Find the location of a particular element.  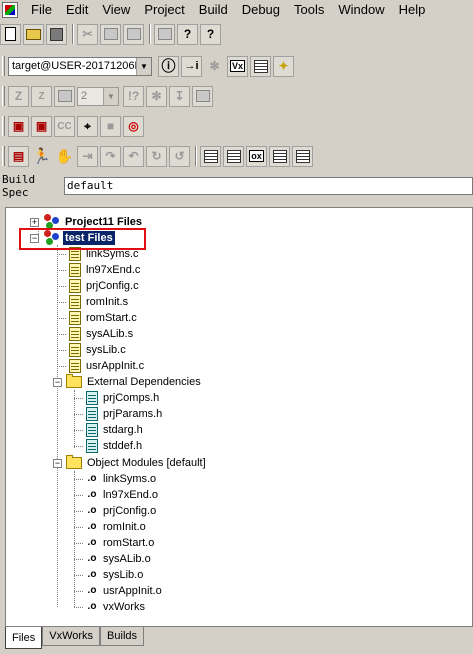

windview-button is located at coordinates (260, 66).